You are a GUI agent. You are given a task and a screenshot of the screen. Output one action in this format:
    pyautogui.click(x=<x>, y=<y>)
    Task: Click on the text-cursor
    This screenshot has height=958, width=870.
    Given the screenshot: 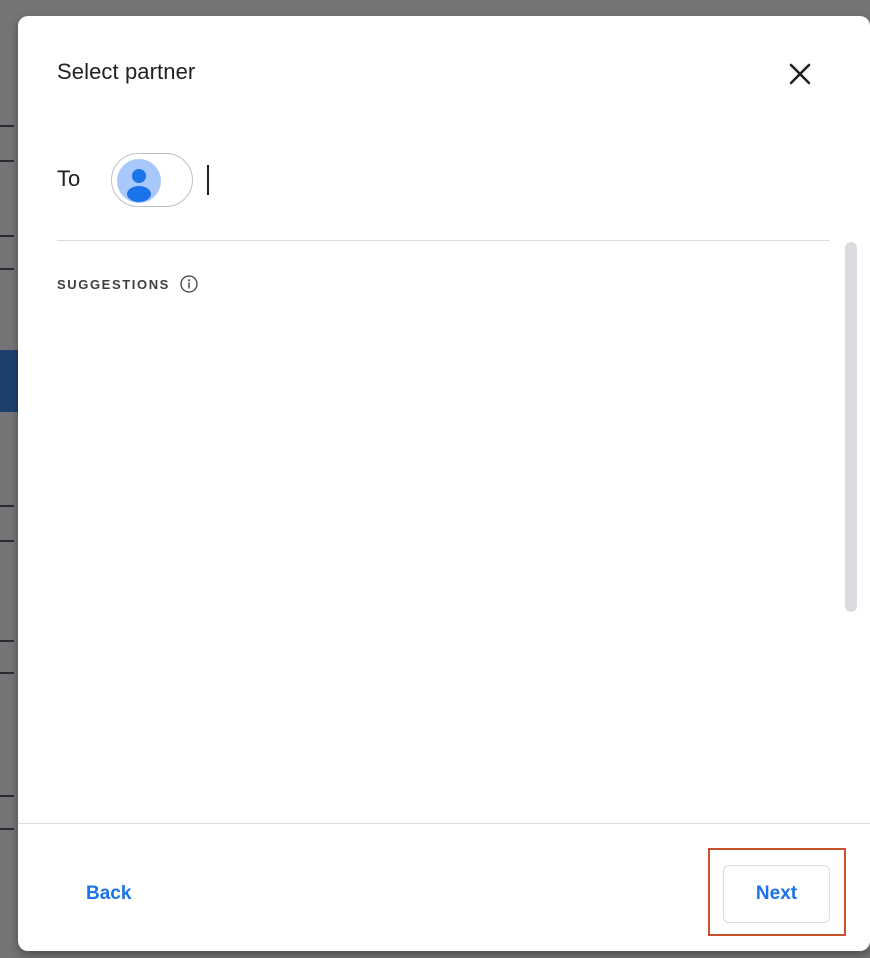 What is the action you would take?
    pyautogui.click(x=208, y=180)
    